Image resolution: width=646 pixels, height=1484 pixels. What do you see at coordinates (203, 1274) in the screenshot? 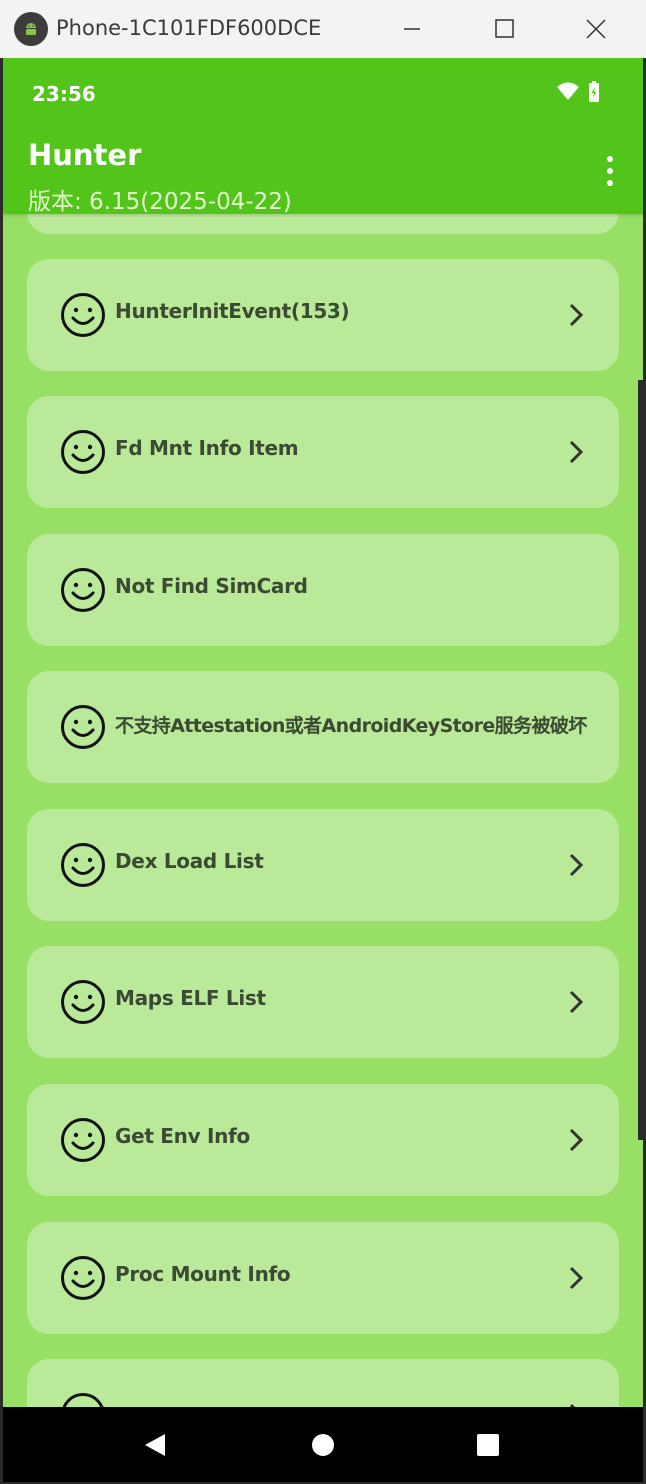
I see `list-item-label: Proc Mount Info` at bounding box center [203, 1274].